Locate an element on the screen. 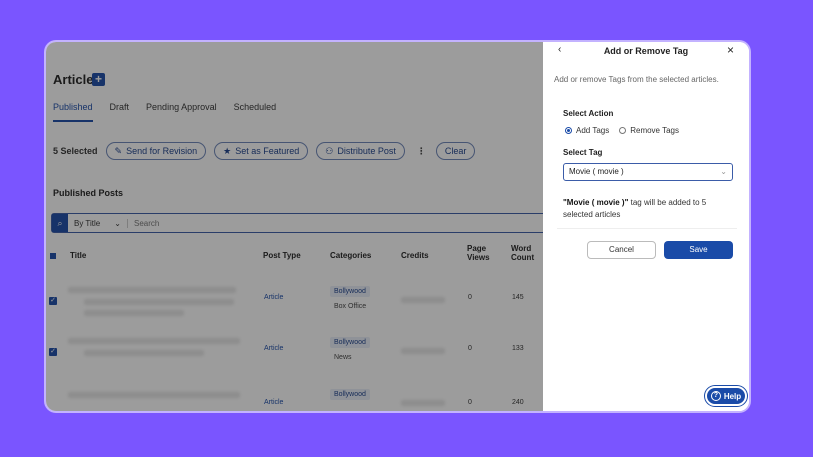  divider is located at coordinates (647, 228).